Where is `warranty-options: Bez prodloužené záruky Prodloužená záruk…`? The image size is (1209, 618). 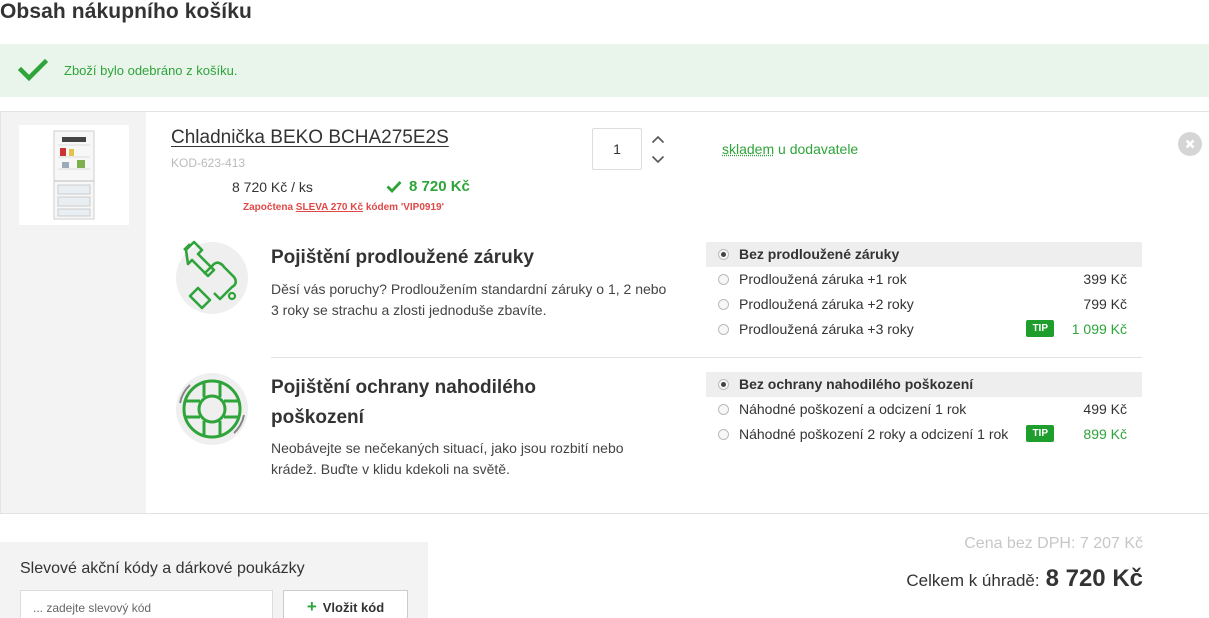 warranty-options: Bez prodloužené záruky Prodloužená záruk… is located at coordinates (924, 292).